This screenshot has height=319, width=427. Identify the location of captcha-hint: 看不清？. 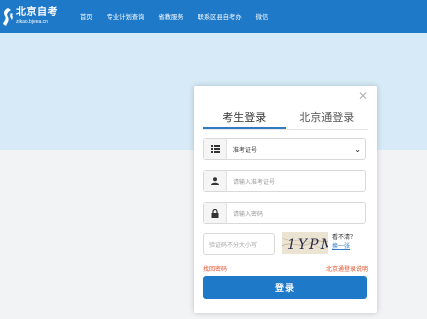
(344, 237).